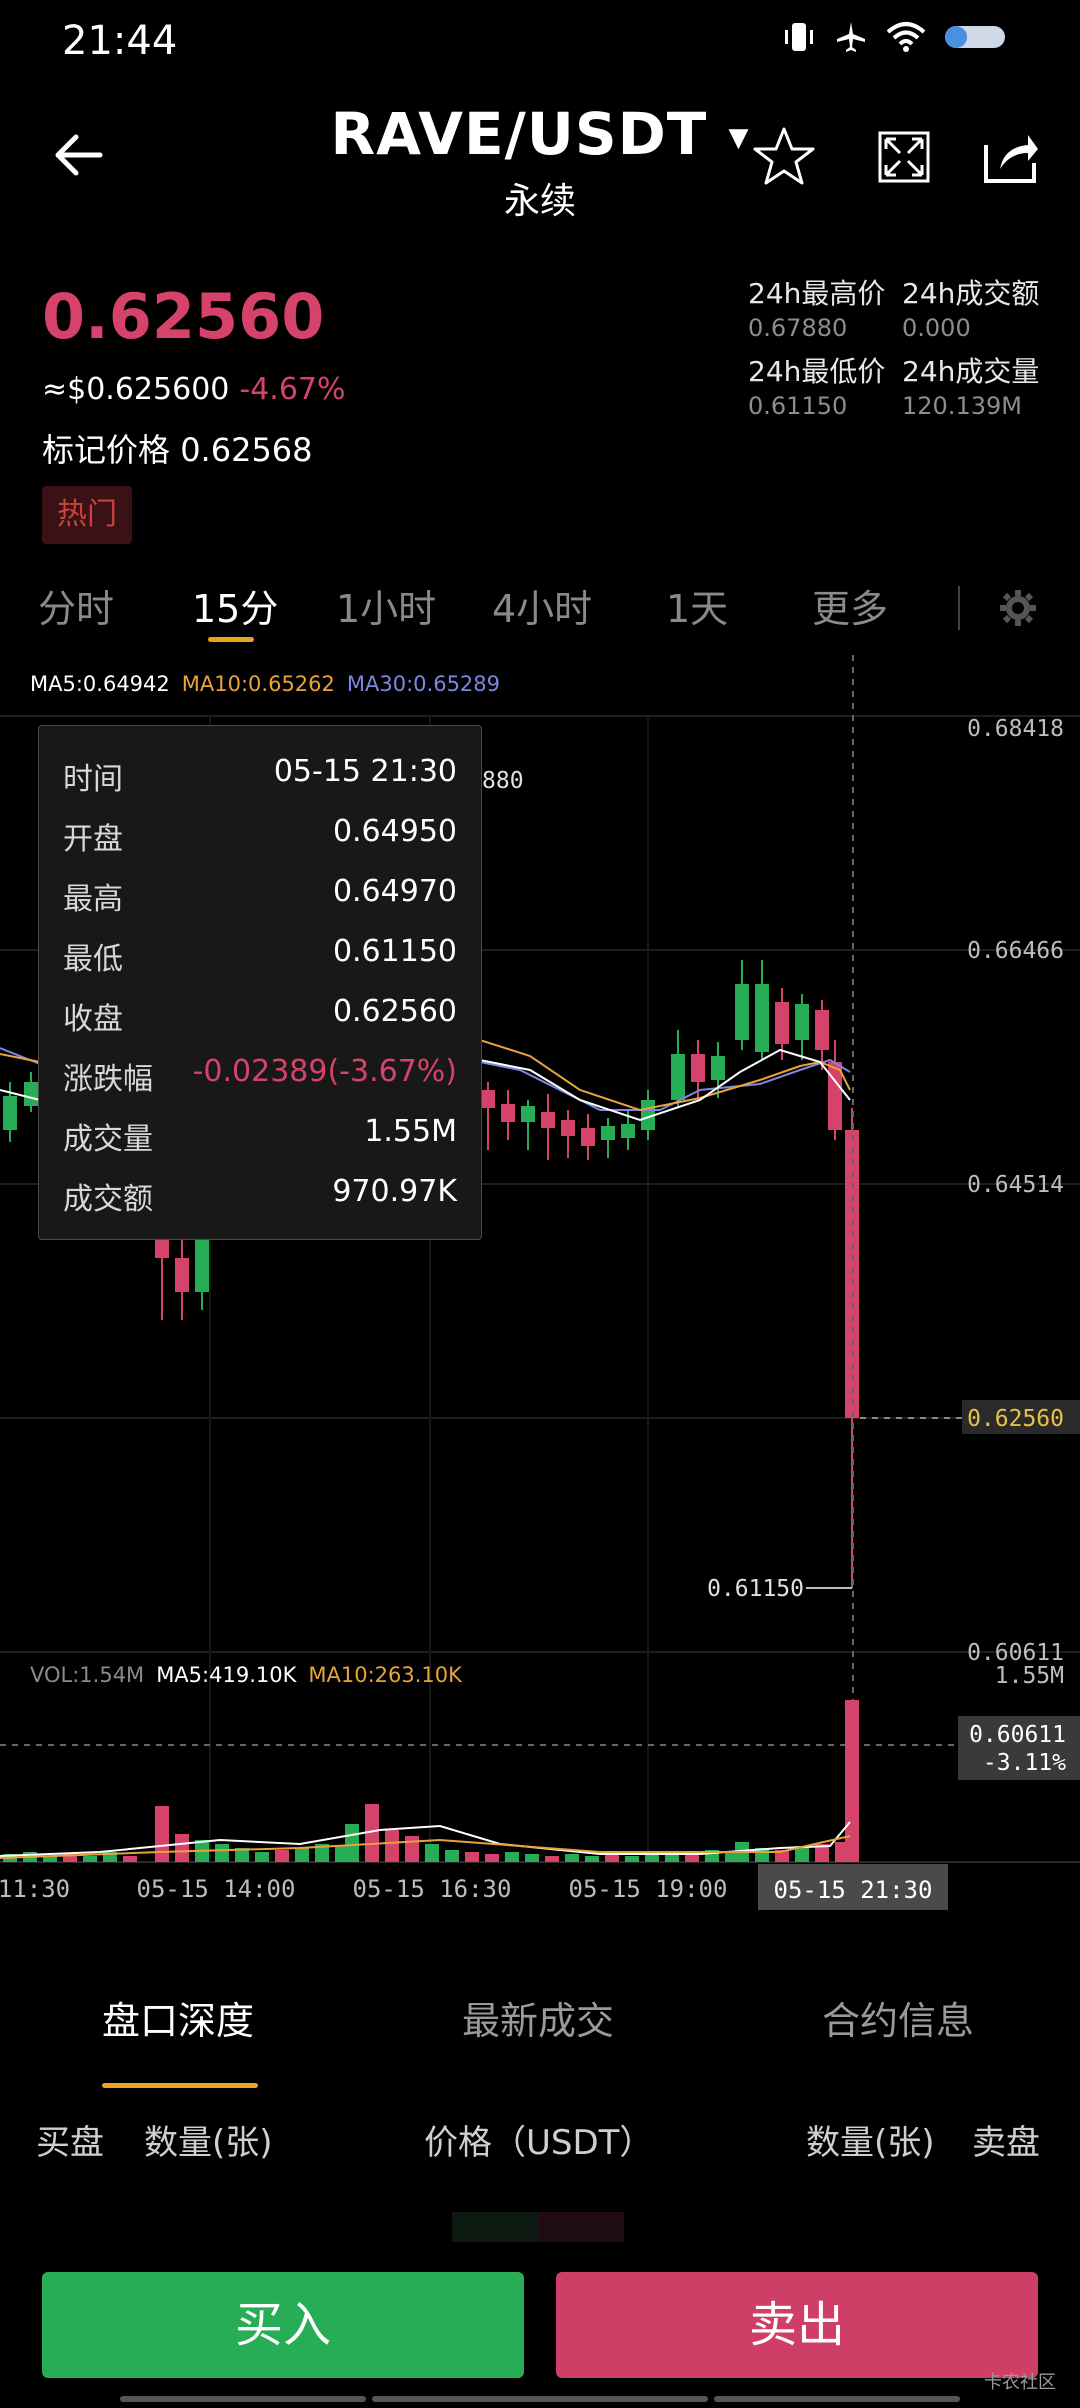  I want to click on time-axis-label-2: 05-15 16:30, so click(432, 1889).